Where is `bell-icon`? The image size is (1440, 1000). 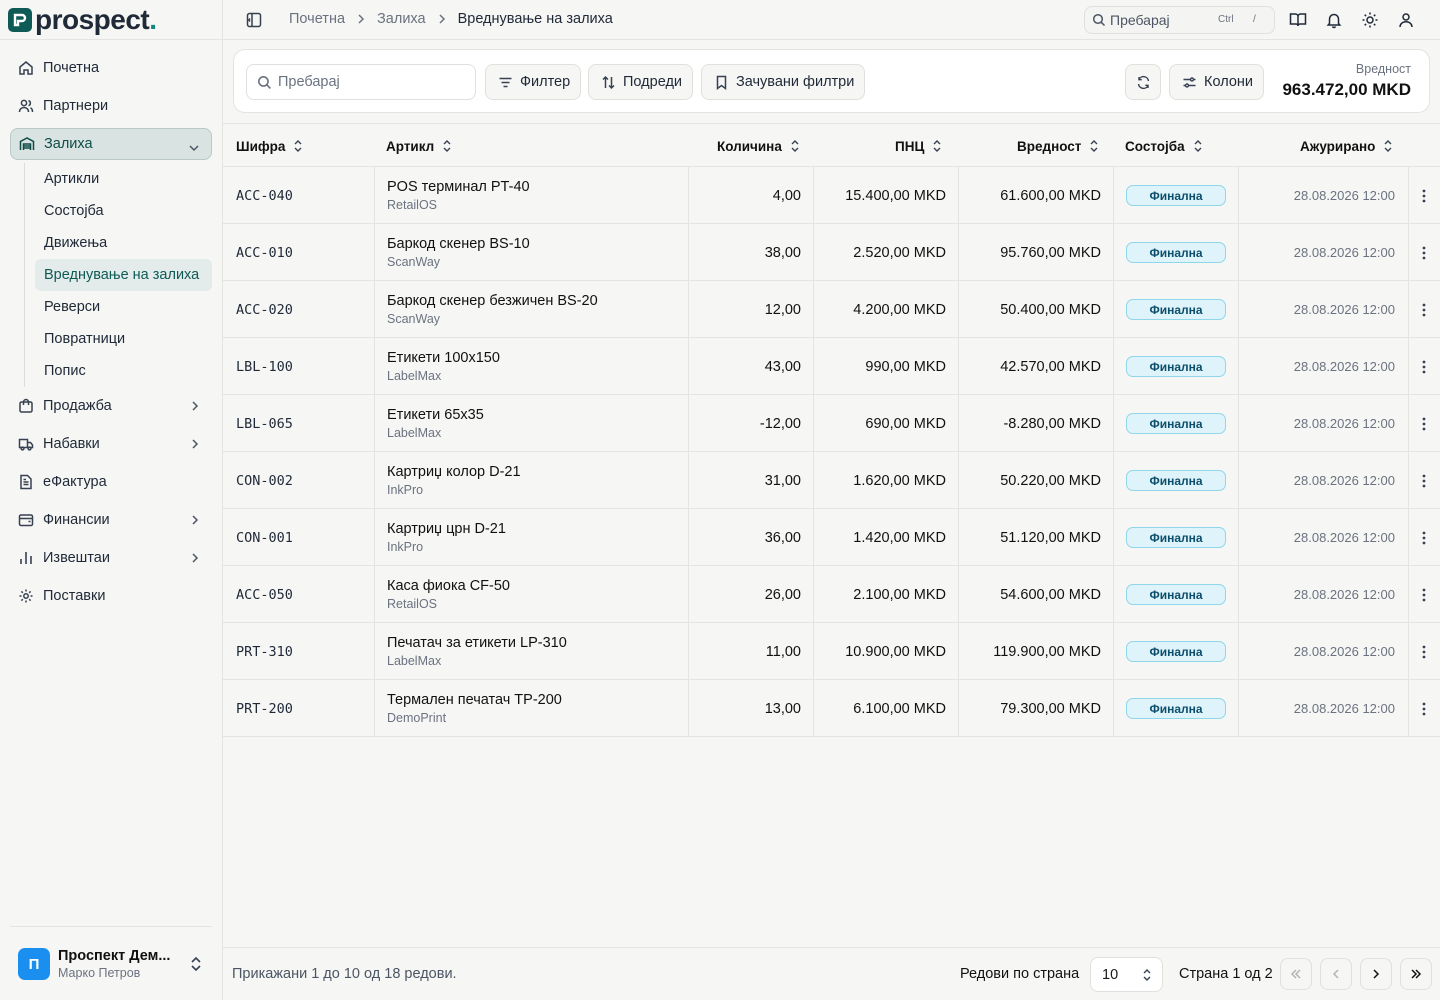
bell-icon is located at coordinates (1334, 20).